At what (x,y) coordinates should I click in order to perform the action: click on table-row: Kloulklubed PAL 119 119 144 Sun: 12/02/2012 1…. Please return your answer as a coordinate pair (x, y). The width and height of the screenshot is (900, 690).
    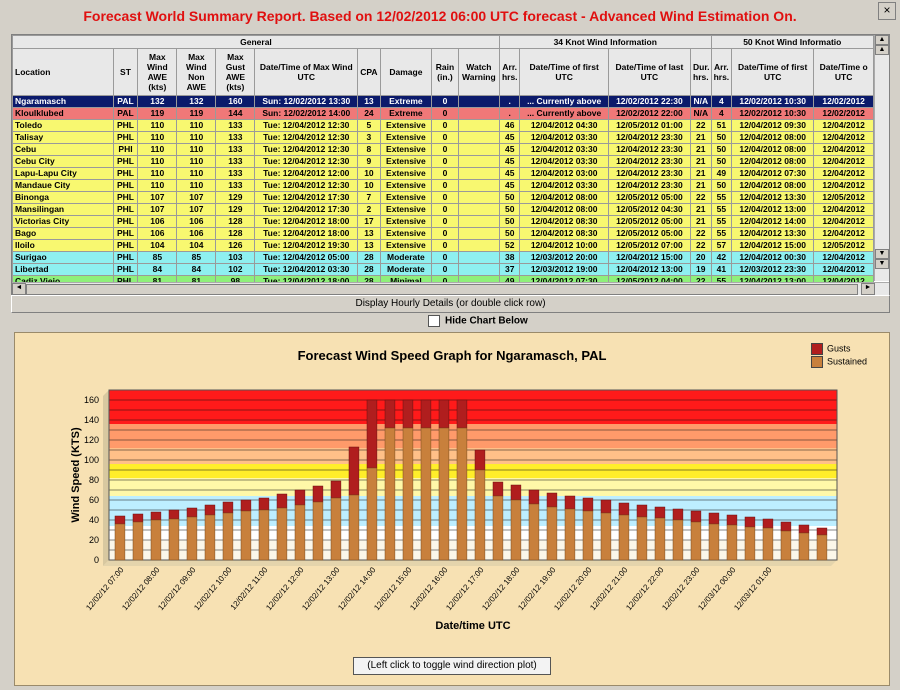
    Looking at the image, I should click on (443, 113).